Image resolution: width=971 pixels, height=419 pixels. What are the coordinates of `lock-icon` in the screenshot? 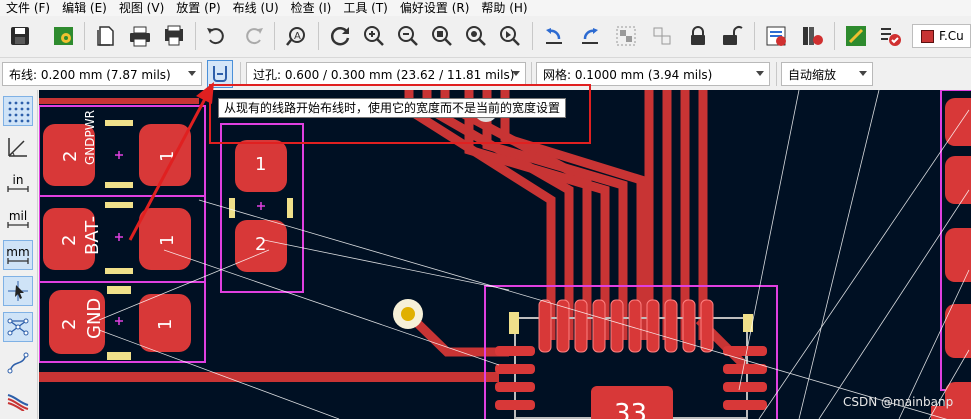 It's located at (698, 36).